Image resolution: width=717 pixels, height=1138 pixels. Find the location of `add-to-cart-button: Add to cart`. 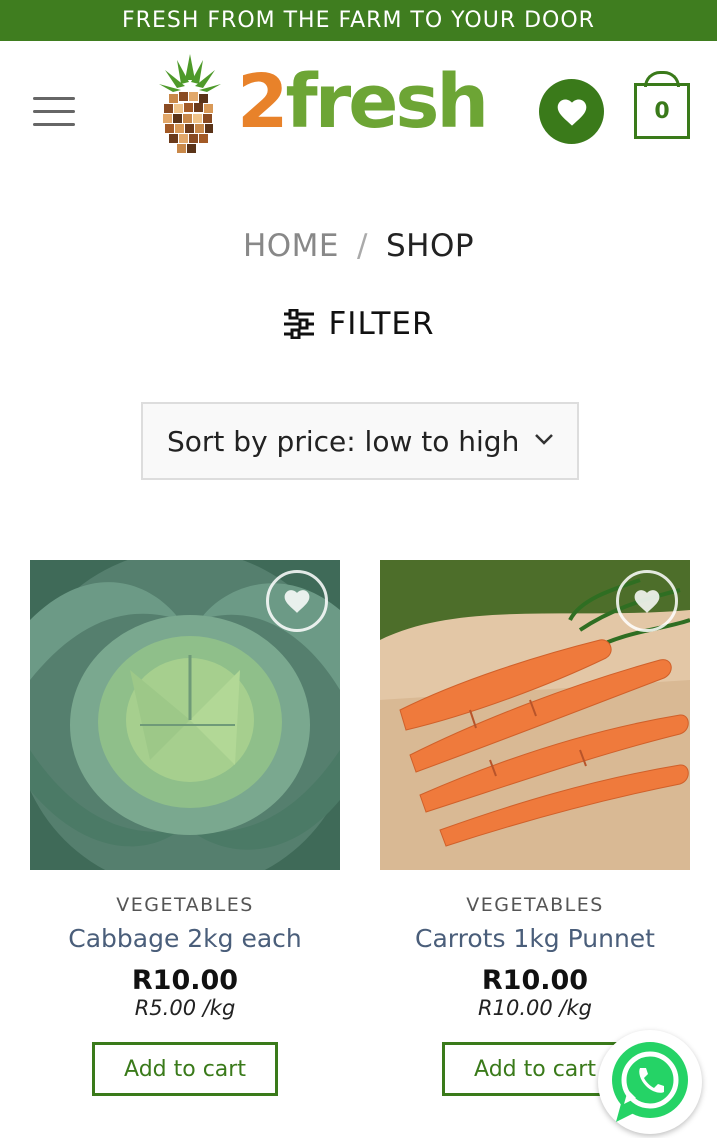

add-to-cart-button: Add to cart is located at coordinates (185, 1069).